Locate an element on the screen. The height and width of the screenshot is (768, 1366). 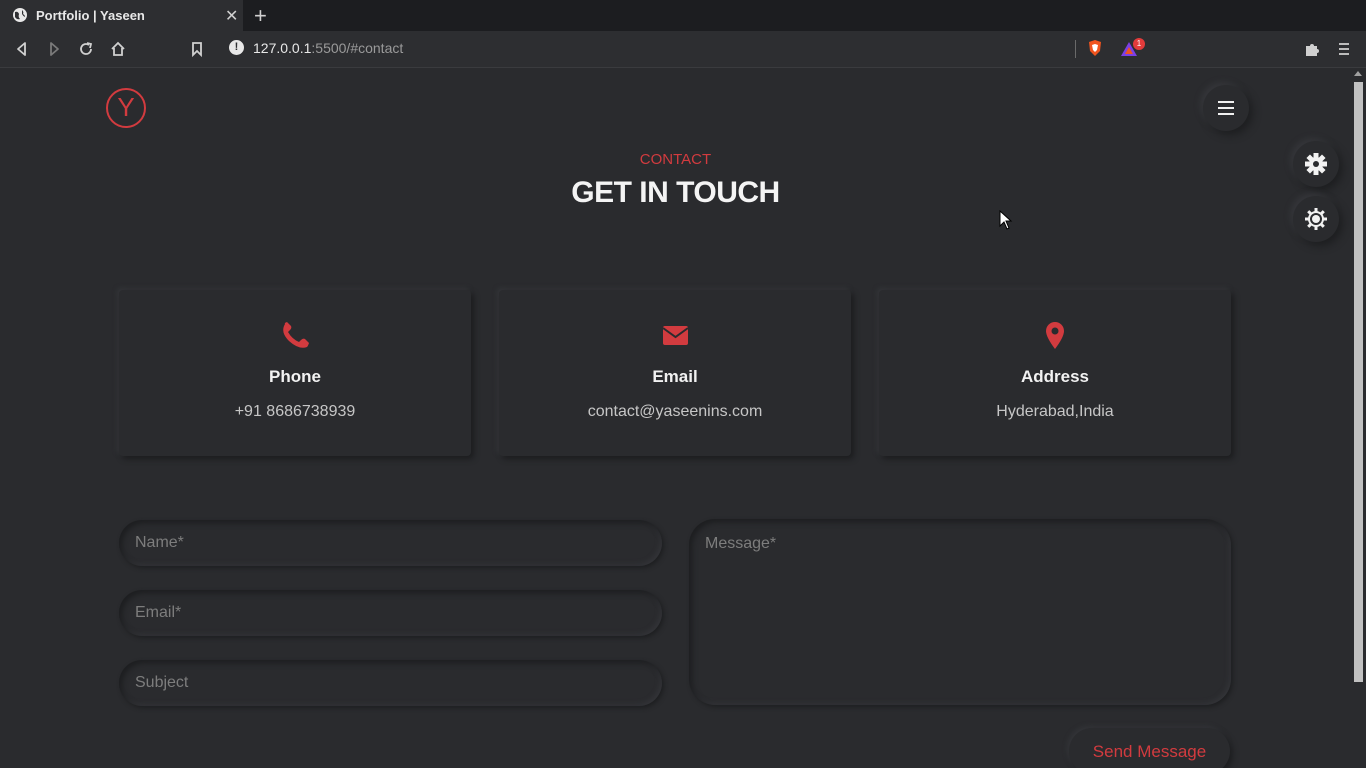
page-scrollbar is located at coordinates (1358, 418).